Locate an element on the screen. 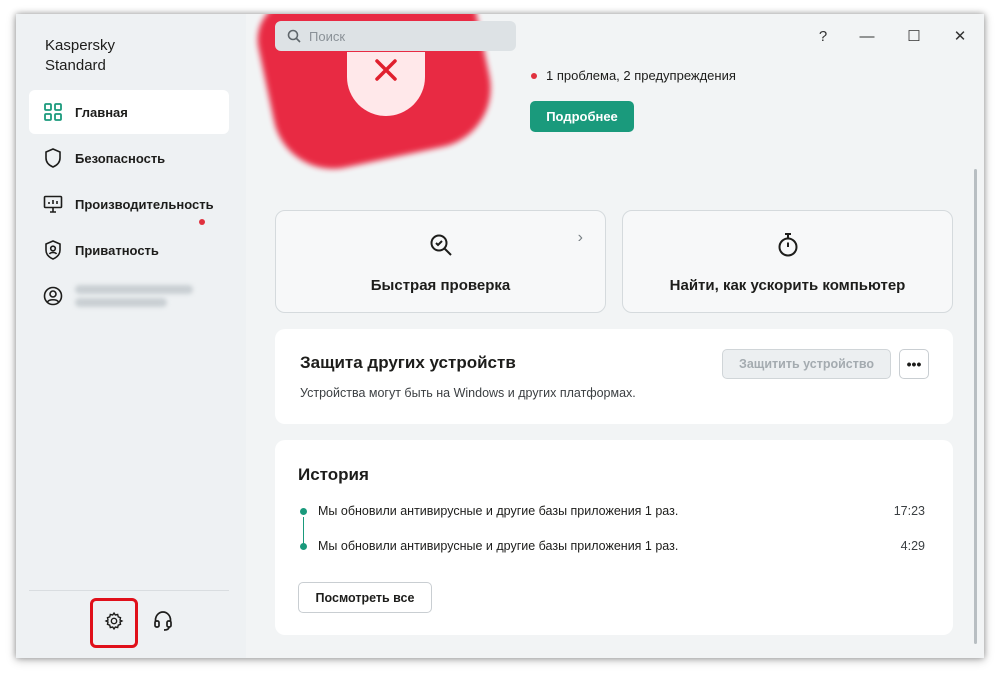  sidebar-item-home: Главная is located at coordinates (129, 112).